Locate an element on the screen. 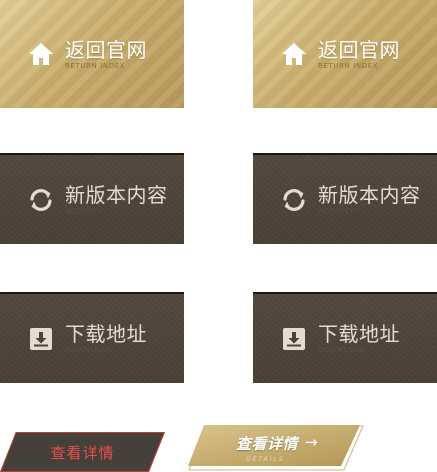 Image resolution: width=437 pixels, height=472 pixels. details-button-dark: 查看详情 is located at coordinates (82, 452).